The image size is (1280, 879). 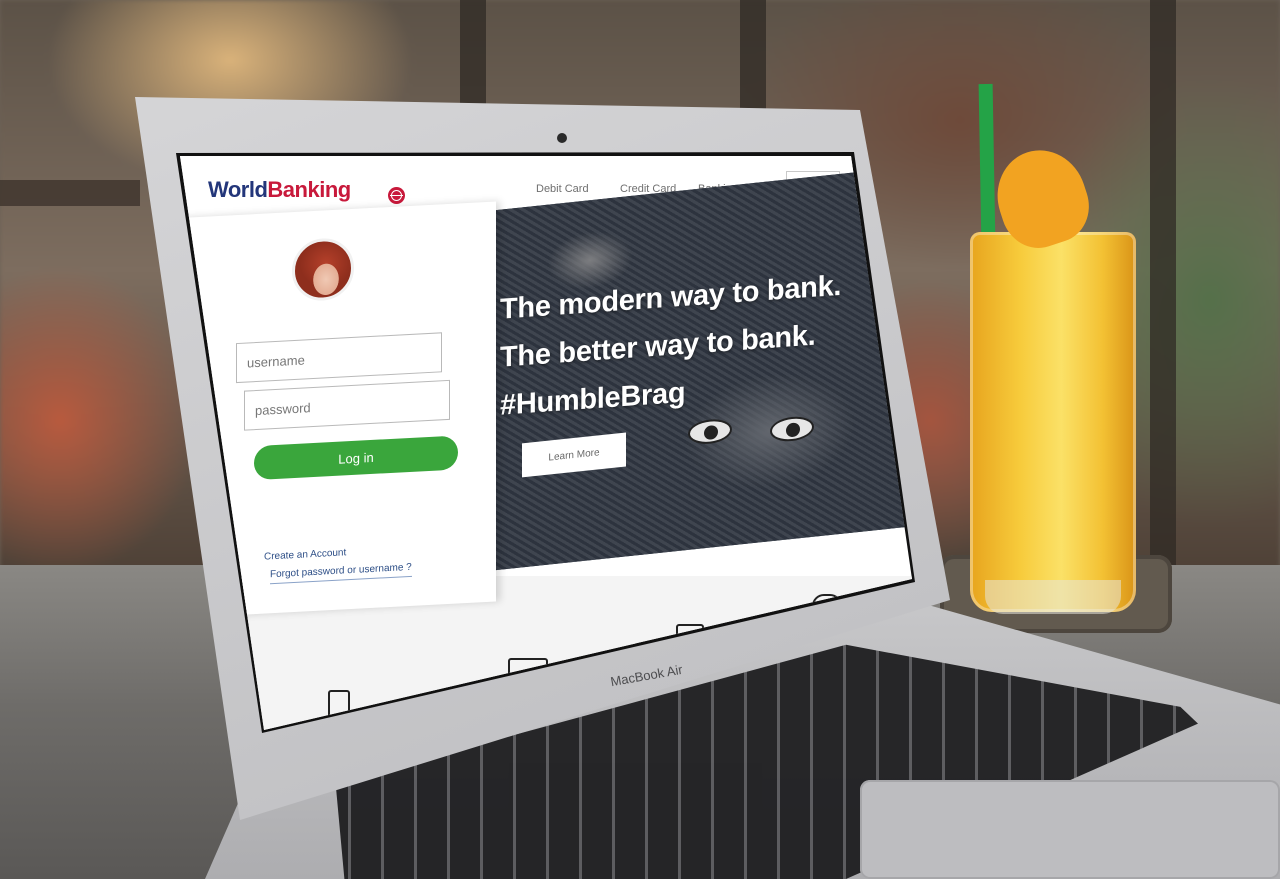 What do you see at coordinates (562, 189) in the screenshot?
I see `nav-link-debit-card: Debit Card` at bounding box center [562, 189].